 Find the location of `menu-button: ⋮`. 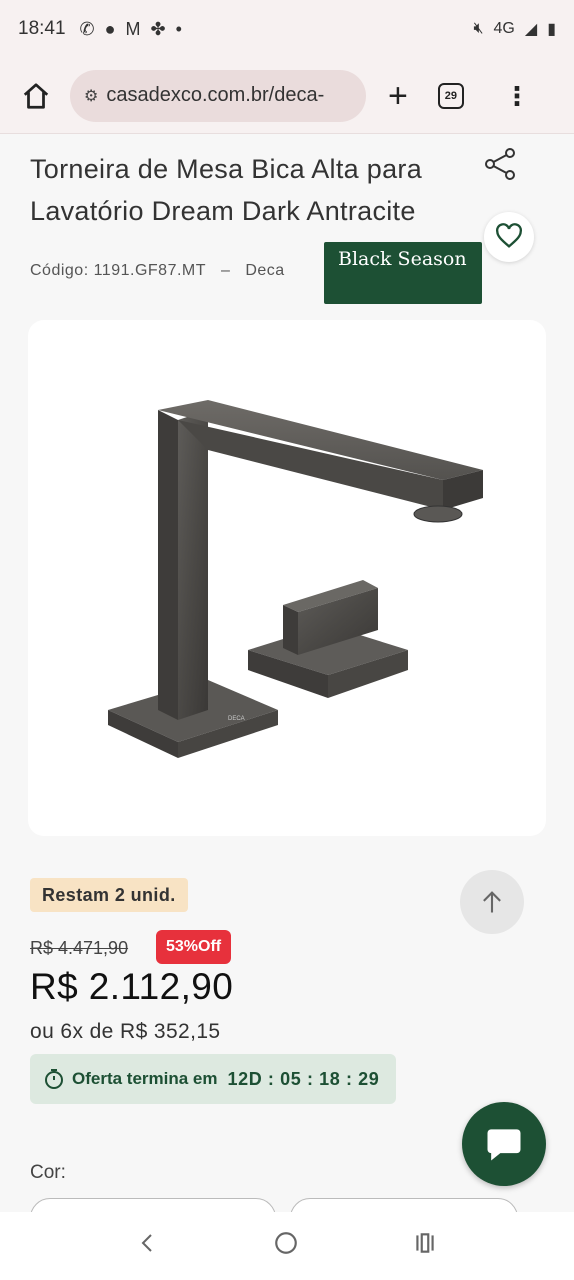

menu-button: ⋮ is located at coordinates (517, 96).